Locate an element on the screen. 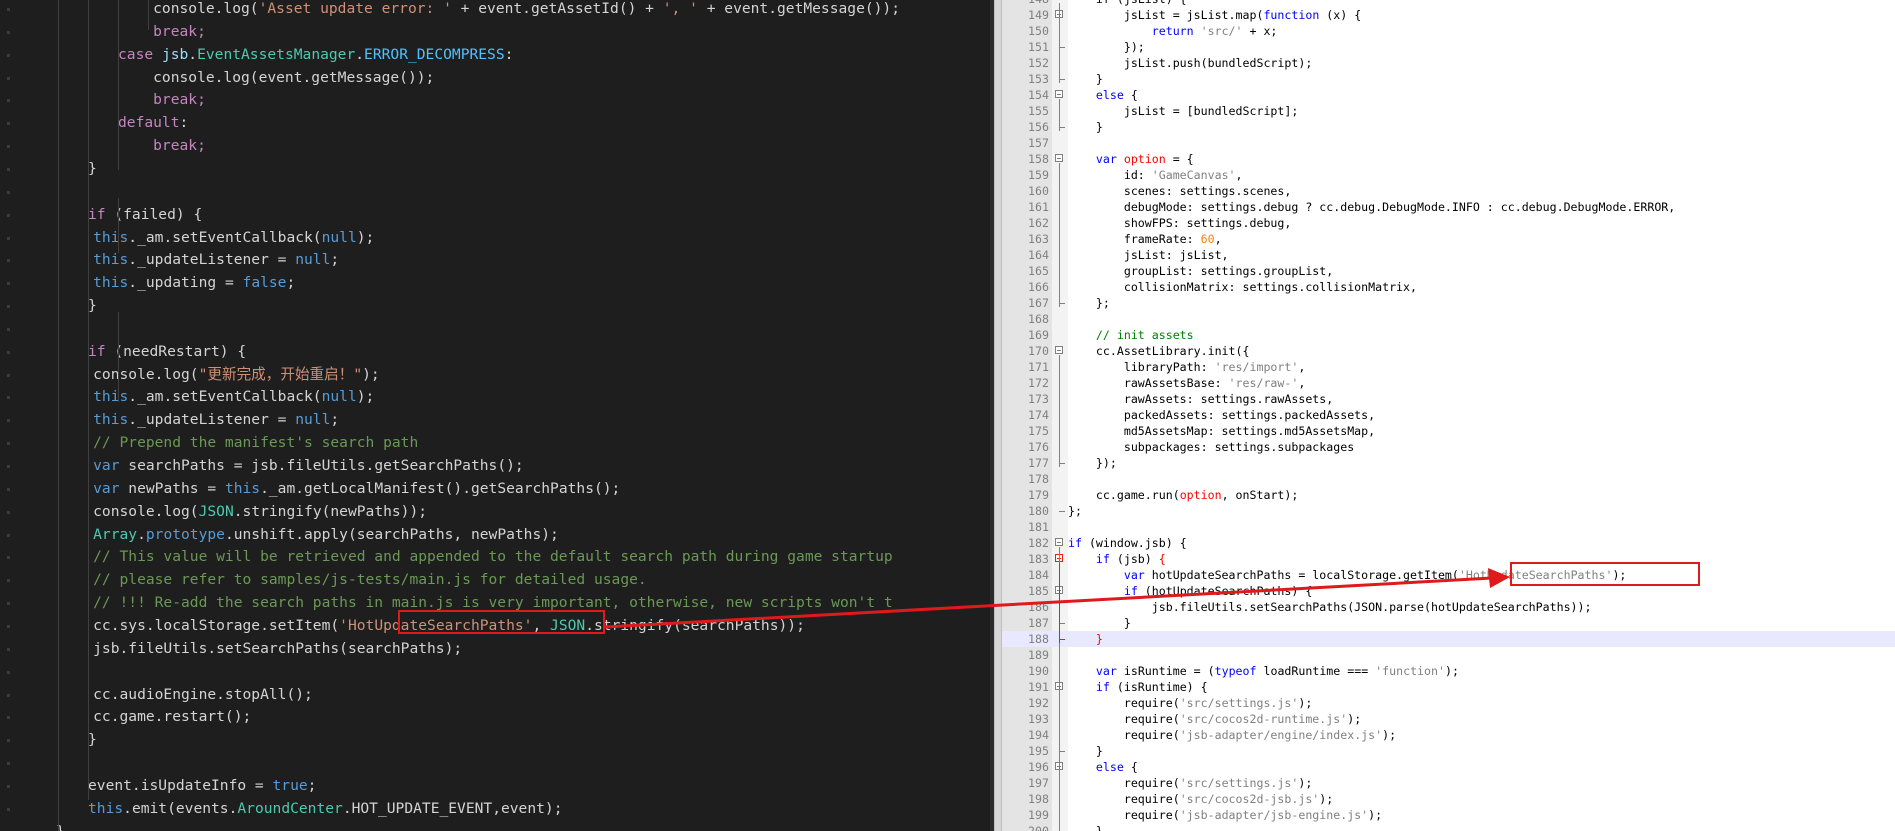 The height and width of the screenshot is (831, 1895). right-code-line: 192 require('src/settings.js'); is located at coordinates (1448, 703).